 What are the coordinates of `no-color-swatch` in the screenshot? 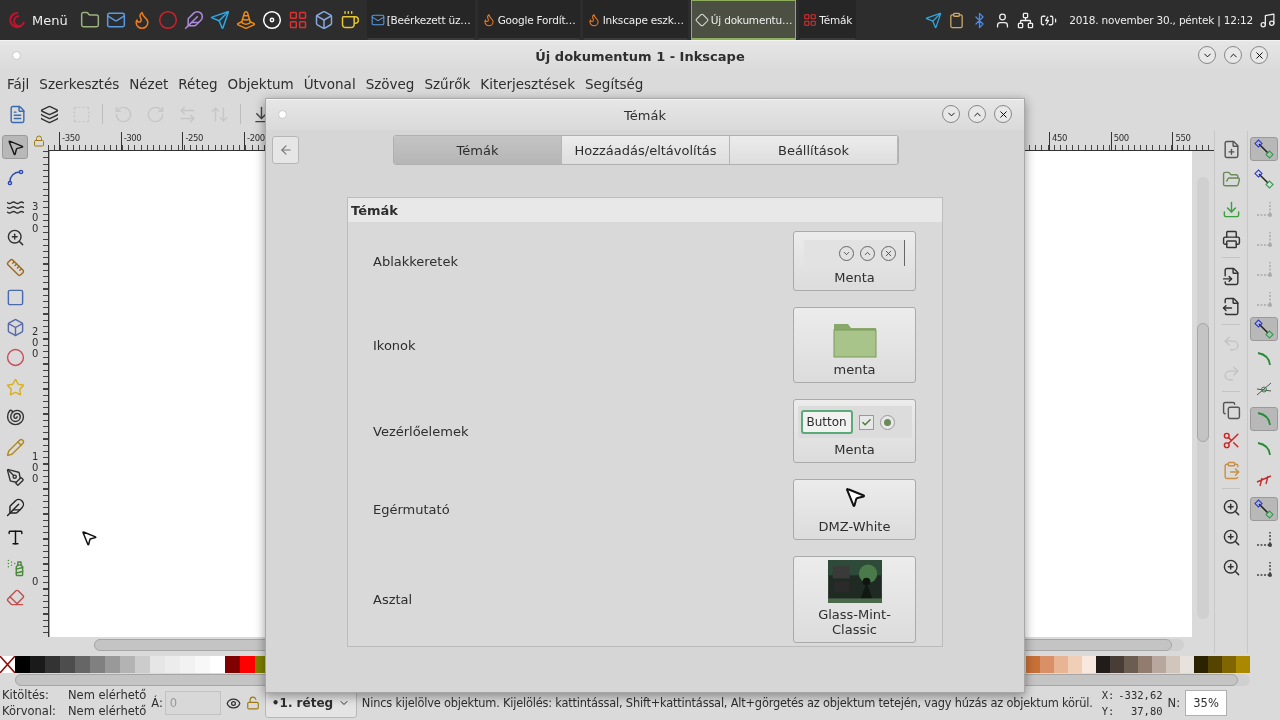 It's located at (7, 664).